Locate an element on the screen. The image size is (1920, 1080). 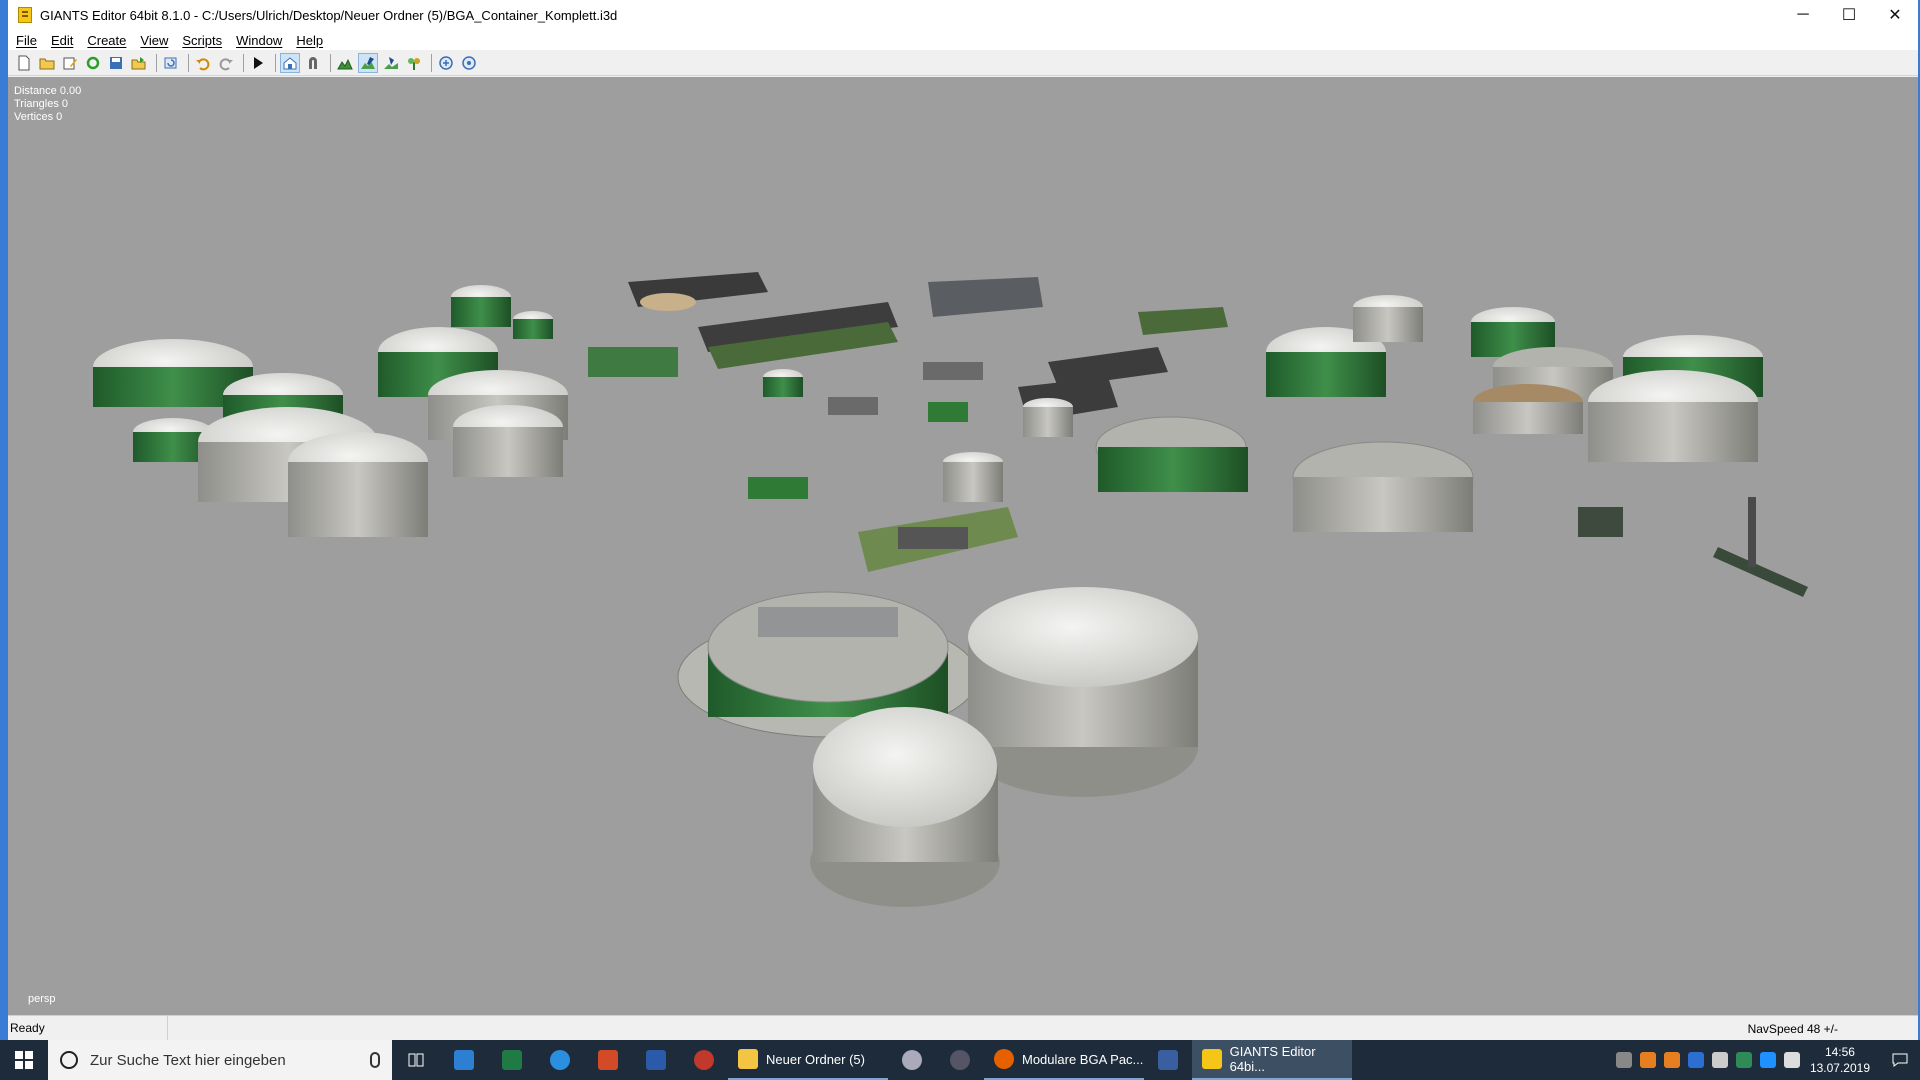
window-controls: ─ ☐ ✕ is located at coordinates (1849, 15).